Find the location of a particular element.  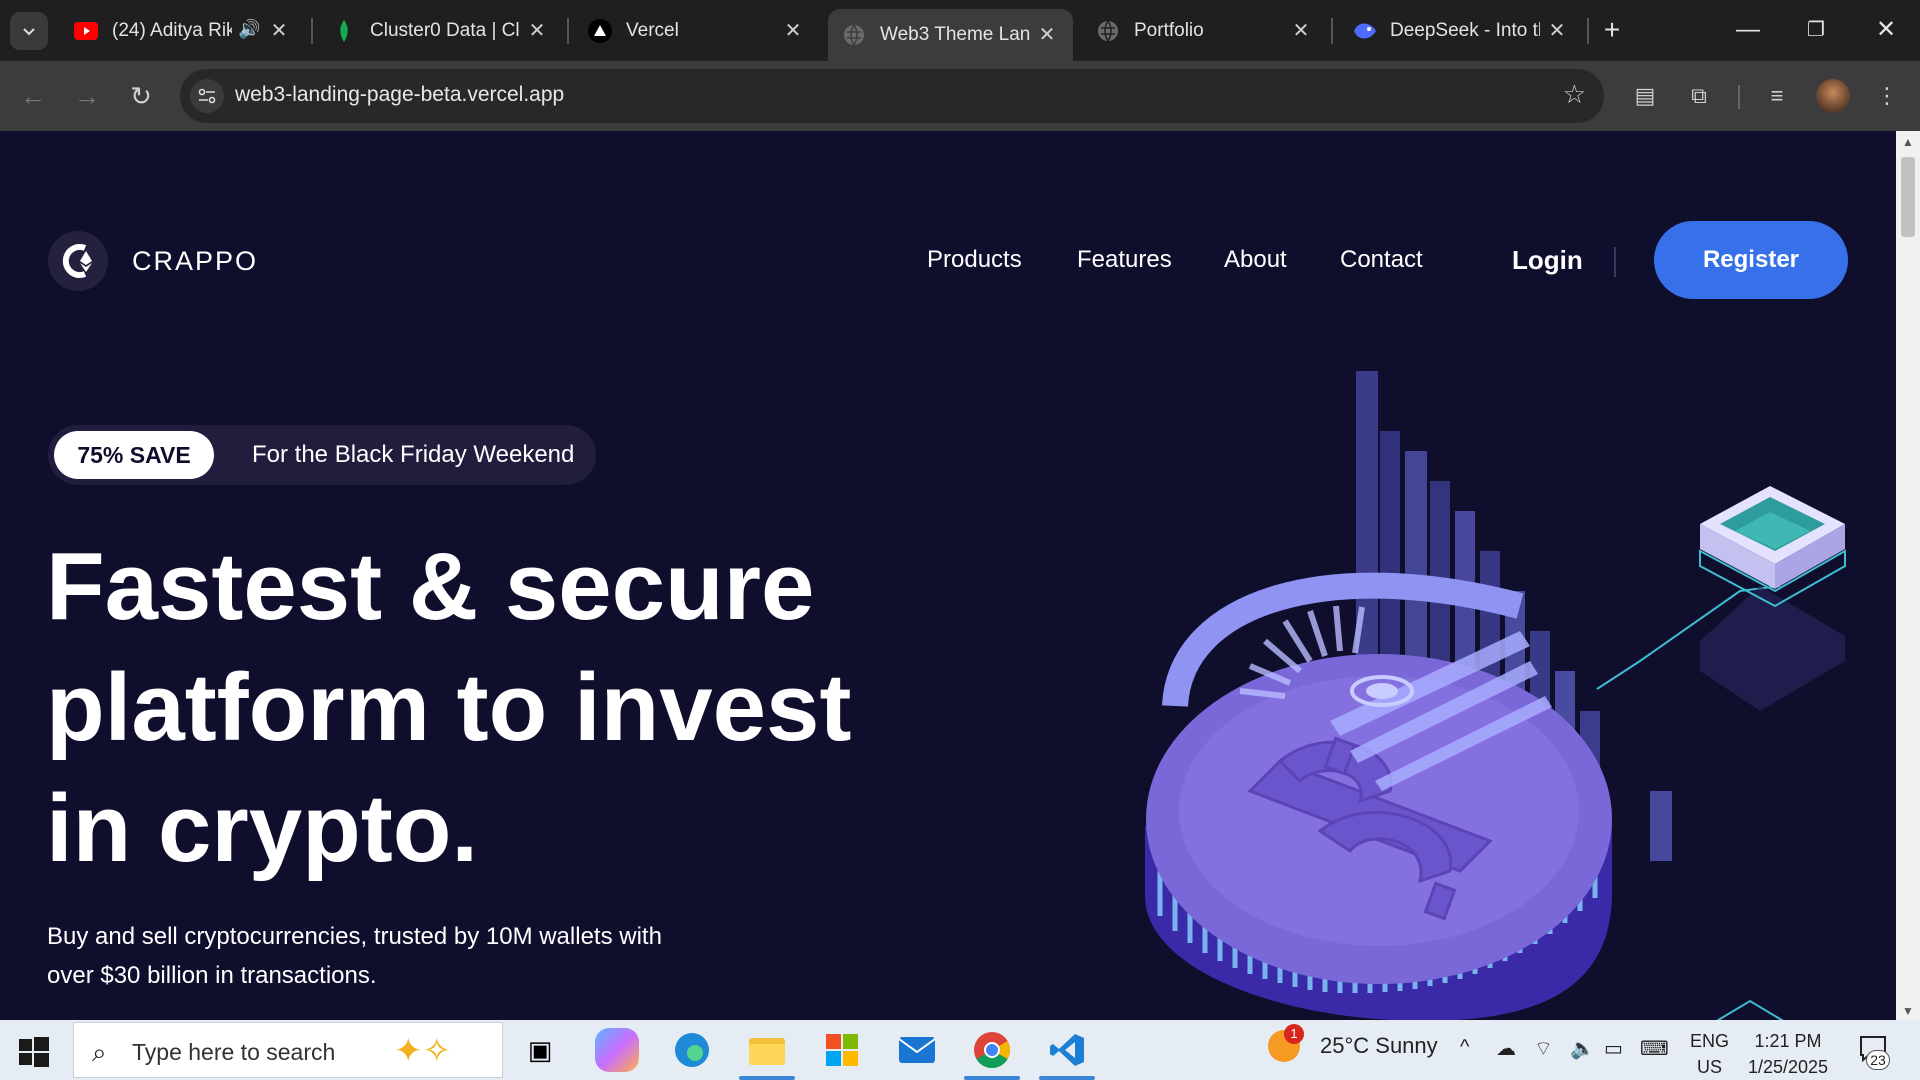

onedrive-icon: ☁ is located at coordinates (1506, 1048).